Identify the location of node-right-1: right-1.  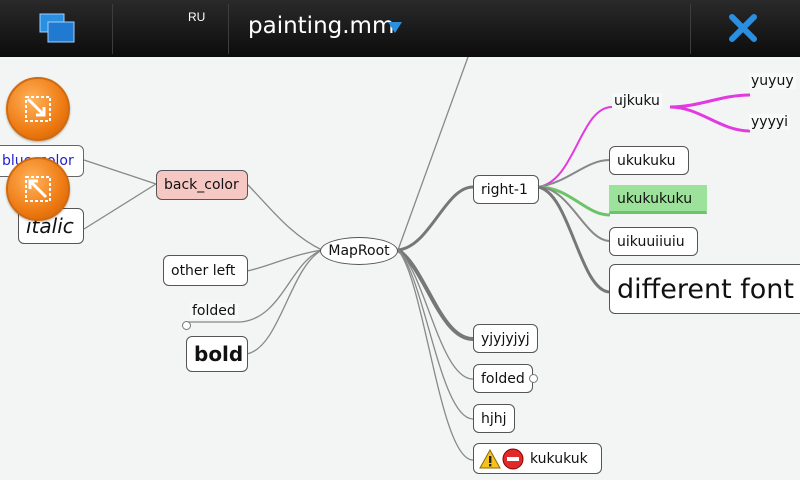
(506, 189).